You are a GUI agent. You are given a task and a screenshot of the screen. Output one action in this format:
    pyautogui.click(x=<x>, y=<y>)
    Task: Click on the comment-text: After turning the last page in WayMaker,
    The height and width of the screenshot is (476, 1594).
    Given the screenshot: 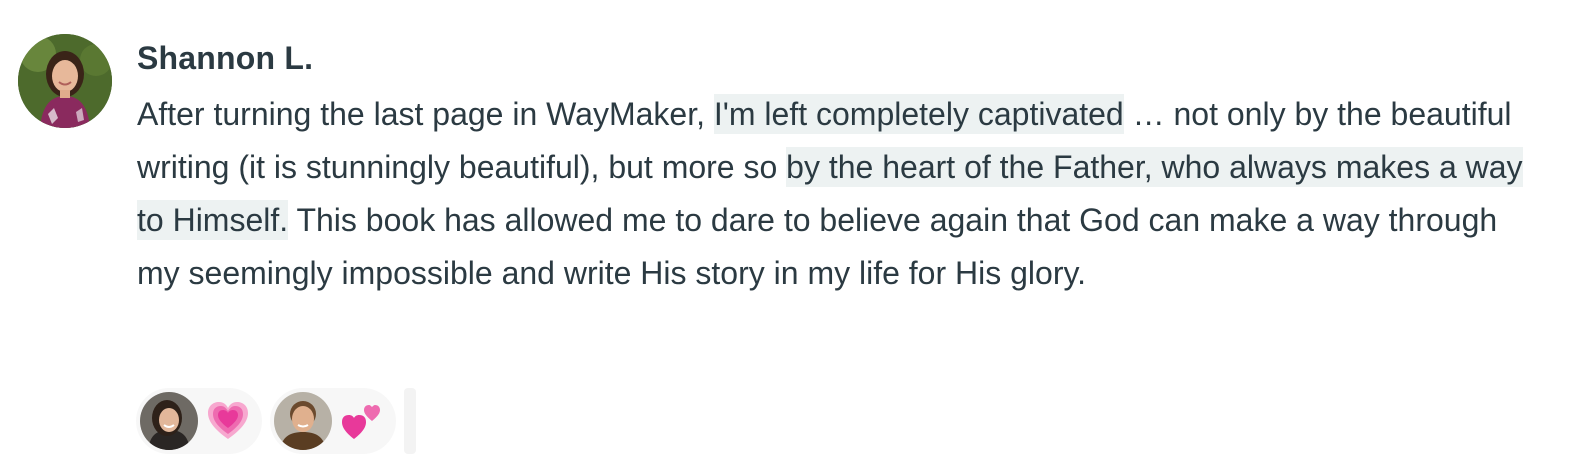 What is the action you would take?
    pyautogui.click(x=425, y=114)
    